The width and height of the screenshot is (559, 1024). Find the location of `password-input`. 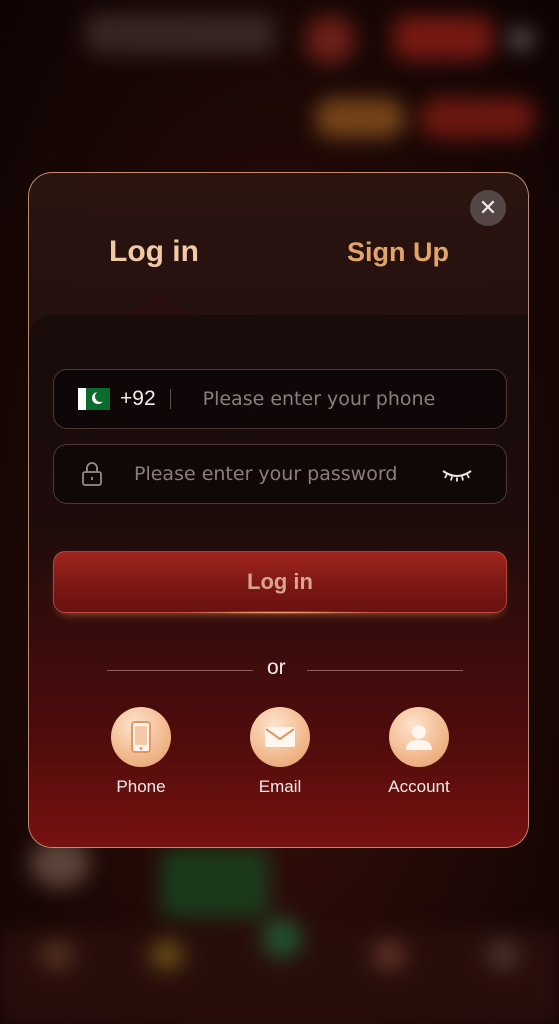

password-input is located at coordinates (284, 474).